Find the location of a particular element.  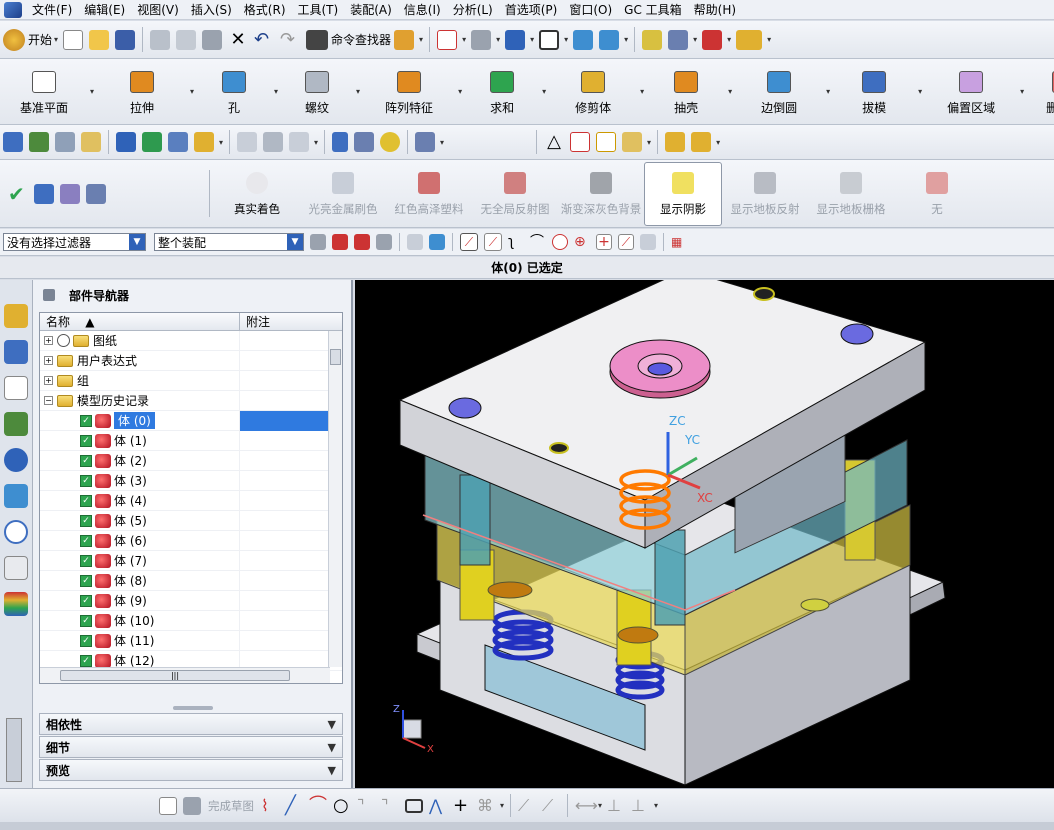

assembly-nav-tab-icon is located at coordinates (16, 316).